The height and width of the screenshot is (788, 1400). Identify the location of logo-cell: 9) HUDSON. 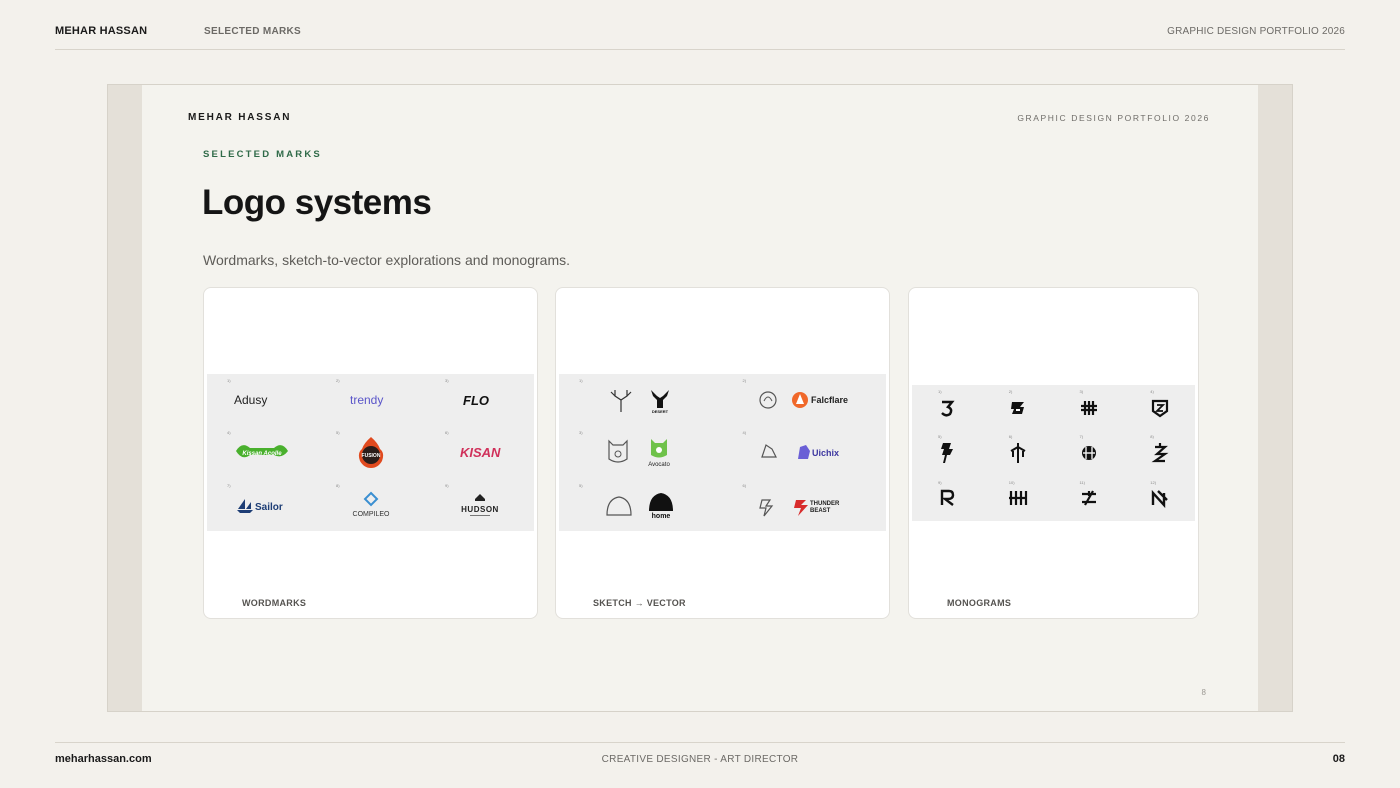
(479, 505).